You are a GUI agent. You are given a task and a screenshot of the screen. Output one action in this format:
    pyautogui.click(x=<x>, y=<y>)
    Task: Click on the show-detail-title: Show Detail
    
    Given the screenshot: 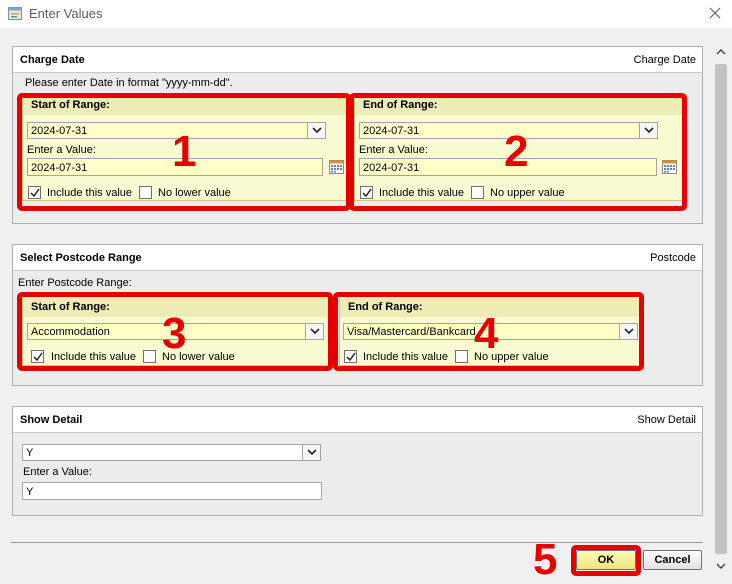 What is the action you would take?
    pyautogui.click(x=51, y=420)
    